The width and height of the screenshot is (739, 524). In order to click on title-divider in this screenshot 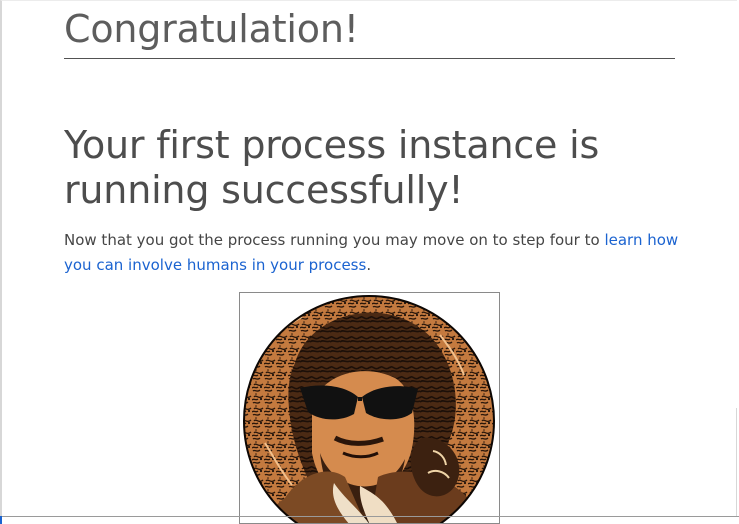, I will do `click(369, 58)`.